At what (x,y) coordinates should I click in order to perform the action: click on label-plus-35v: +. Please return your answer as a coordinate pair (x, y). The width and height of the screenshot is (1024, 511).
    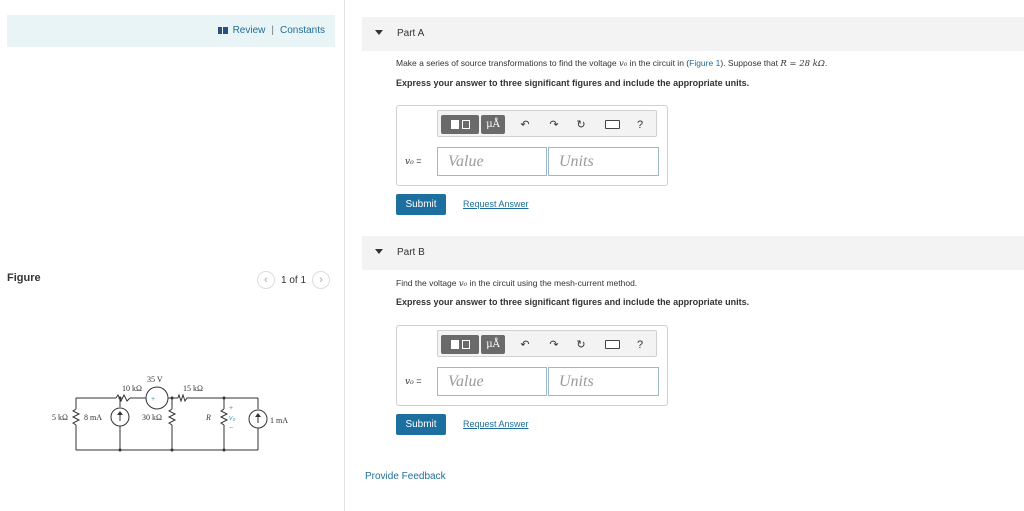
    Looking at the image, I should click on (153, 399).